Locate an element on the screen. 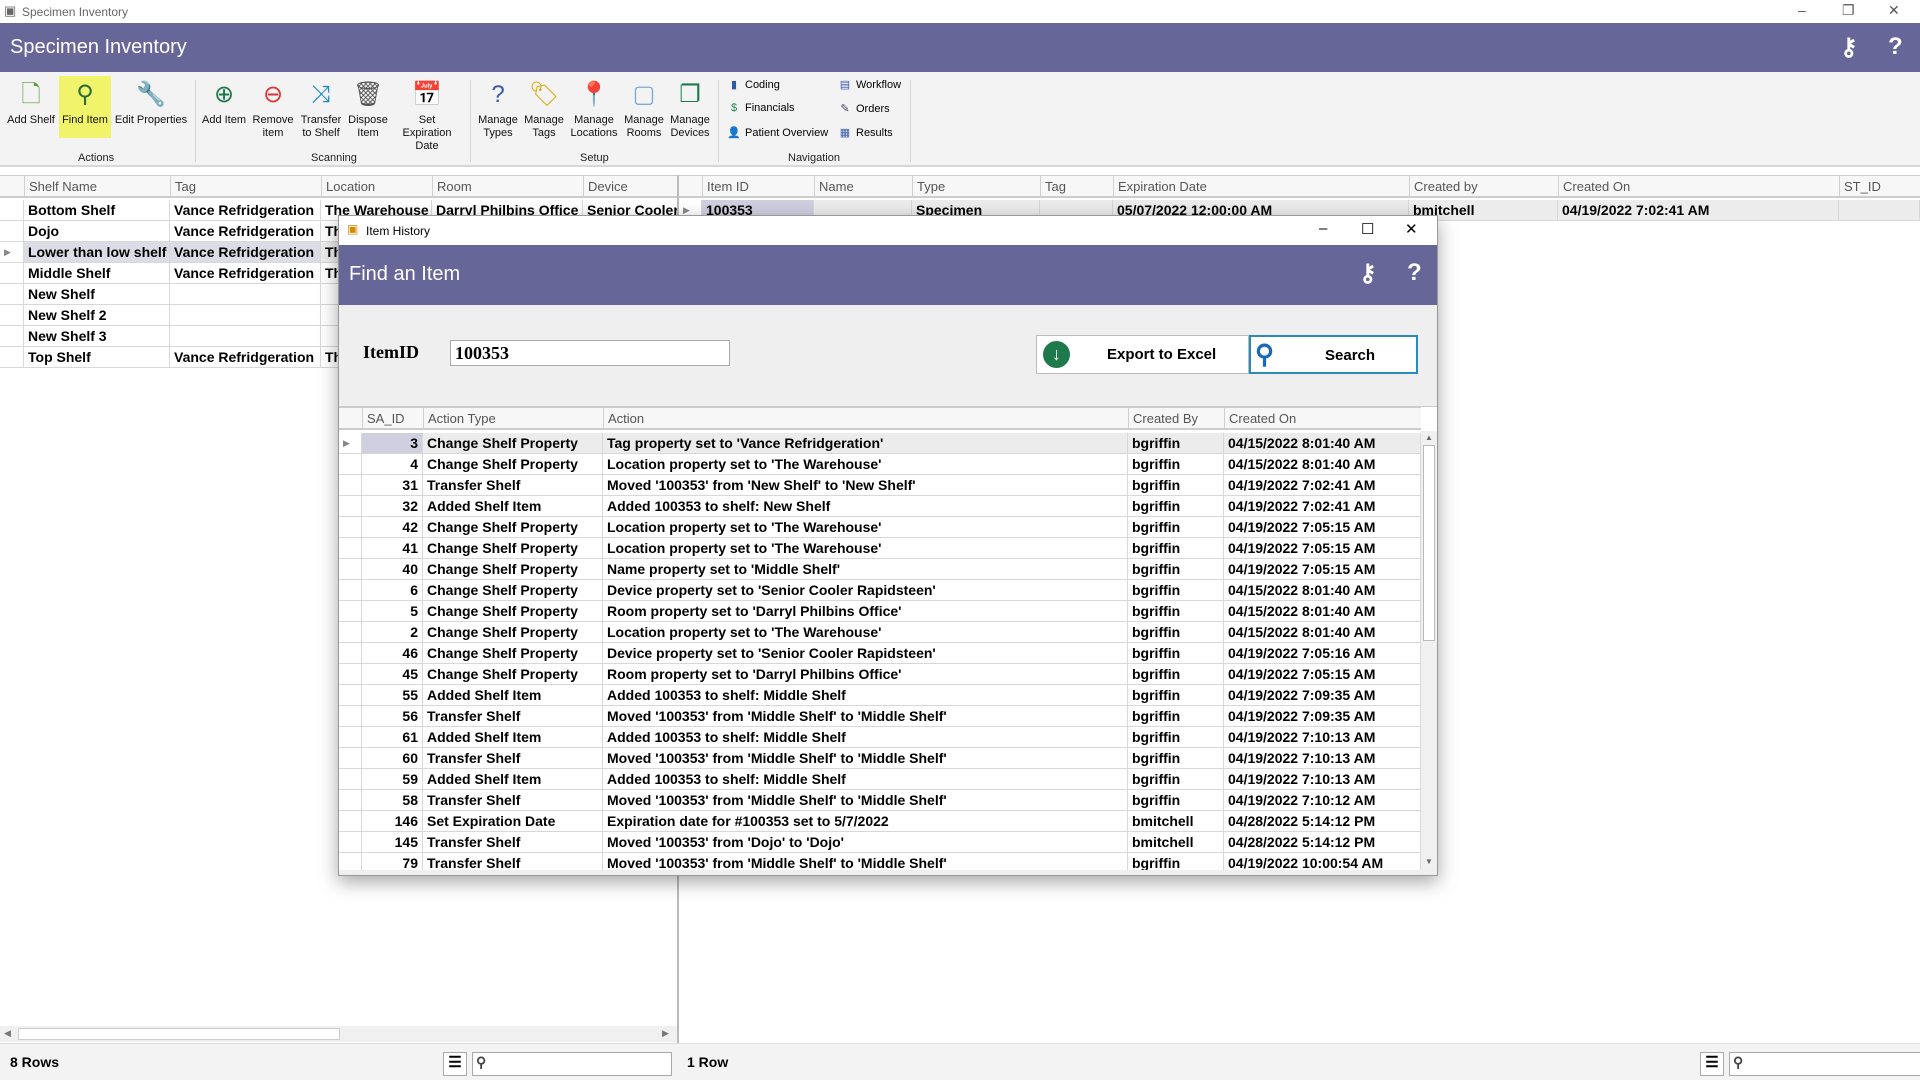 The image size is (1920, 1080). dialog-close-button: ✕ is located at coordinates (1411, 229).